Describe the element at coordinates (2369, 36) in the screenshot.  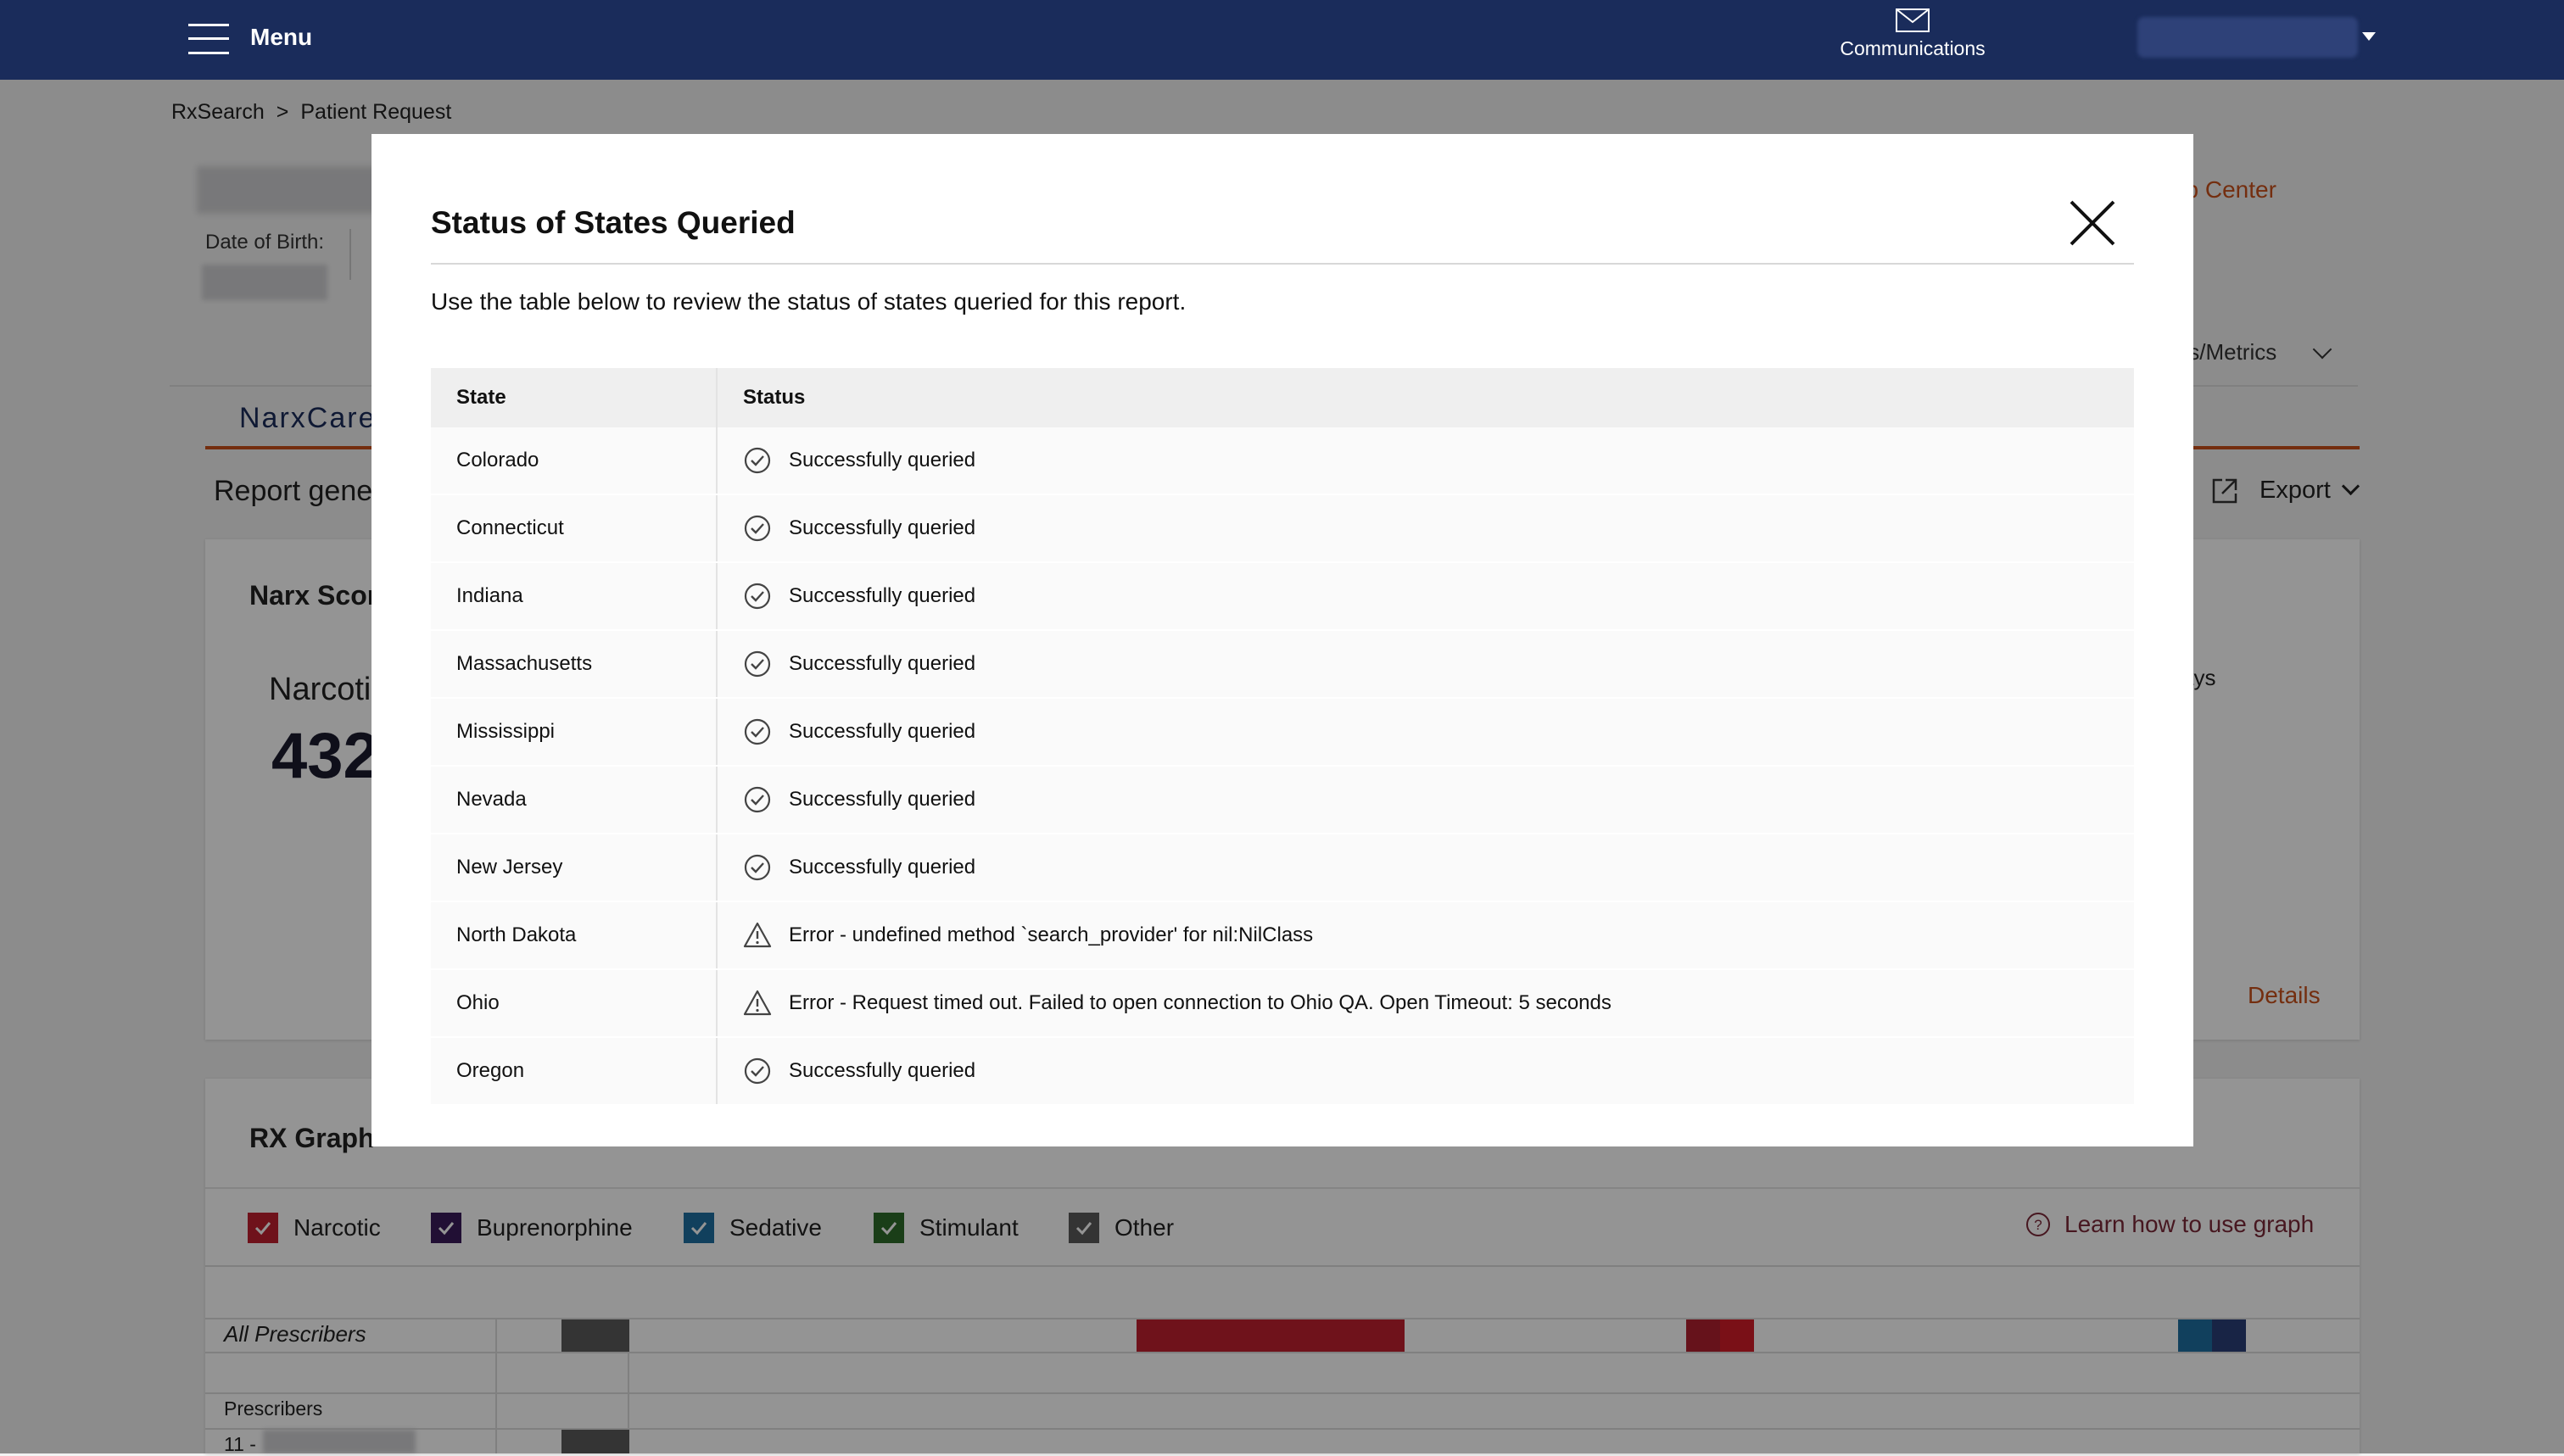
I see `caret-down-icon` at that location.